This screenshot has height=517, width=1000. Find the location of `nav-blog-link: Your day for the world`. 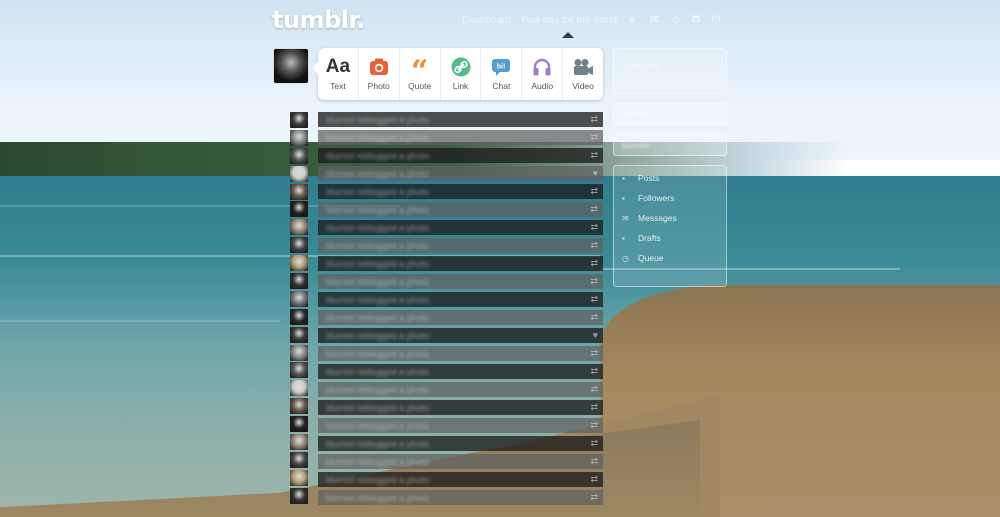

nav-blog-link: Your day for the world is located at coordinates (568, 20).